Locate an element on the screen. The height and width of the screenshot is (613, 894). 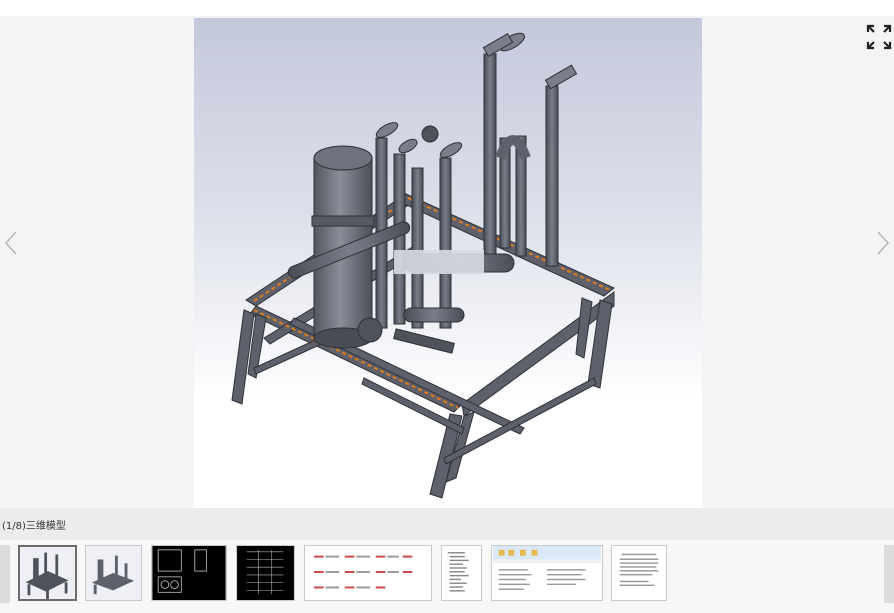
thumbnail-cad-drawing-image is located at coordinates (189, 573).